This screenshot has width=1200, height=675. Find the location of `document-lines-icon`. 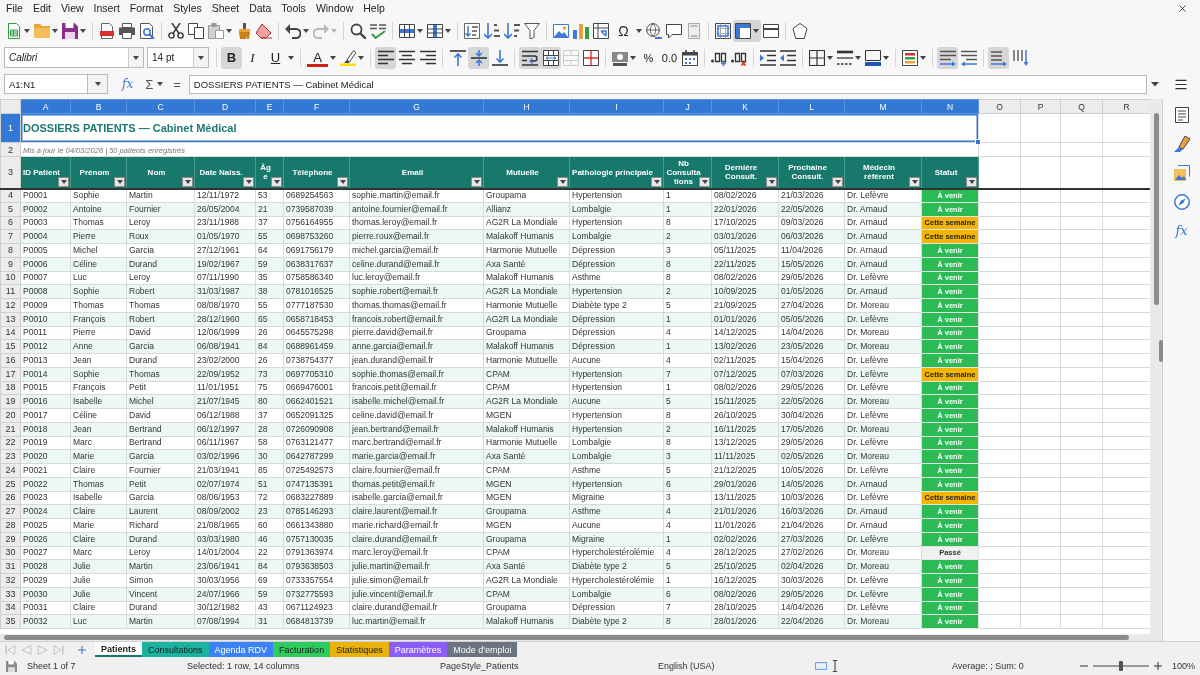

document-lines-icon is located at coordinates (1181, 115).